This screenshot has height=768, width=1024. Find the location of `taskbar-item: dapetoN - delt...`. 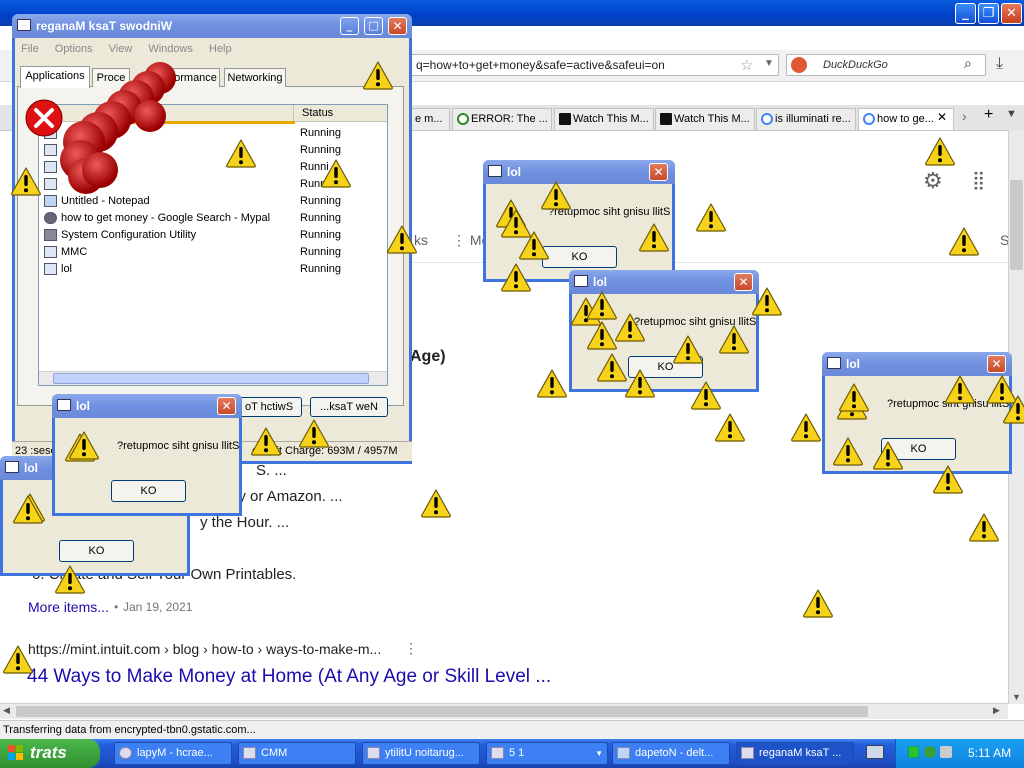

taskbar-item: dapetoN - delt... is located at coordinates (671, 753).